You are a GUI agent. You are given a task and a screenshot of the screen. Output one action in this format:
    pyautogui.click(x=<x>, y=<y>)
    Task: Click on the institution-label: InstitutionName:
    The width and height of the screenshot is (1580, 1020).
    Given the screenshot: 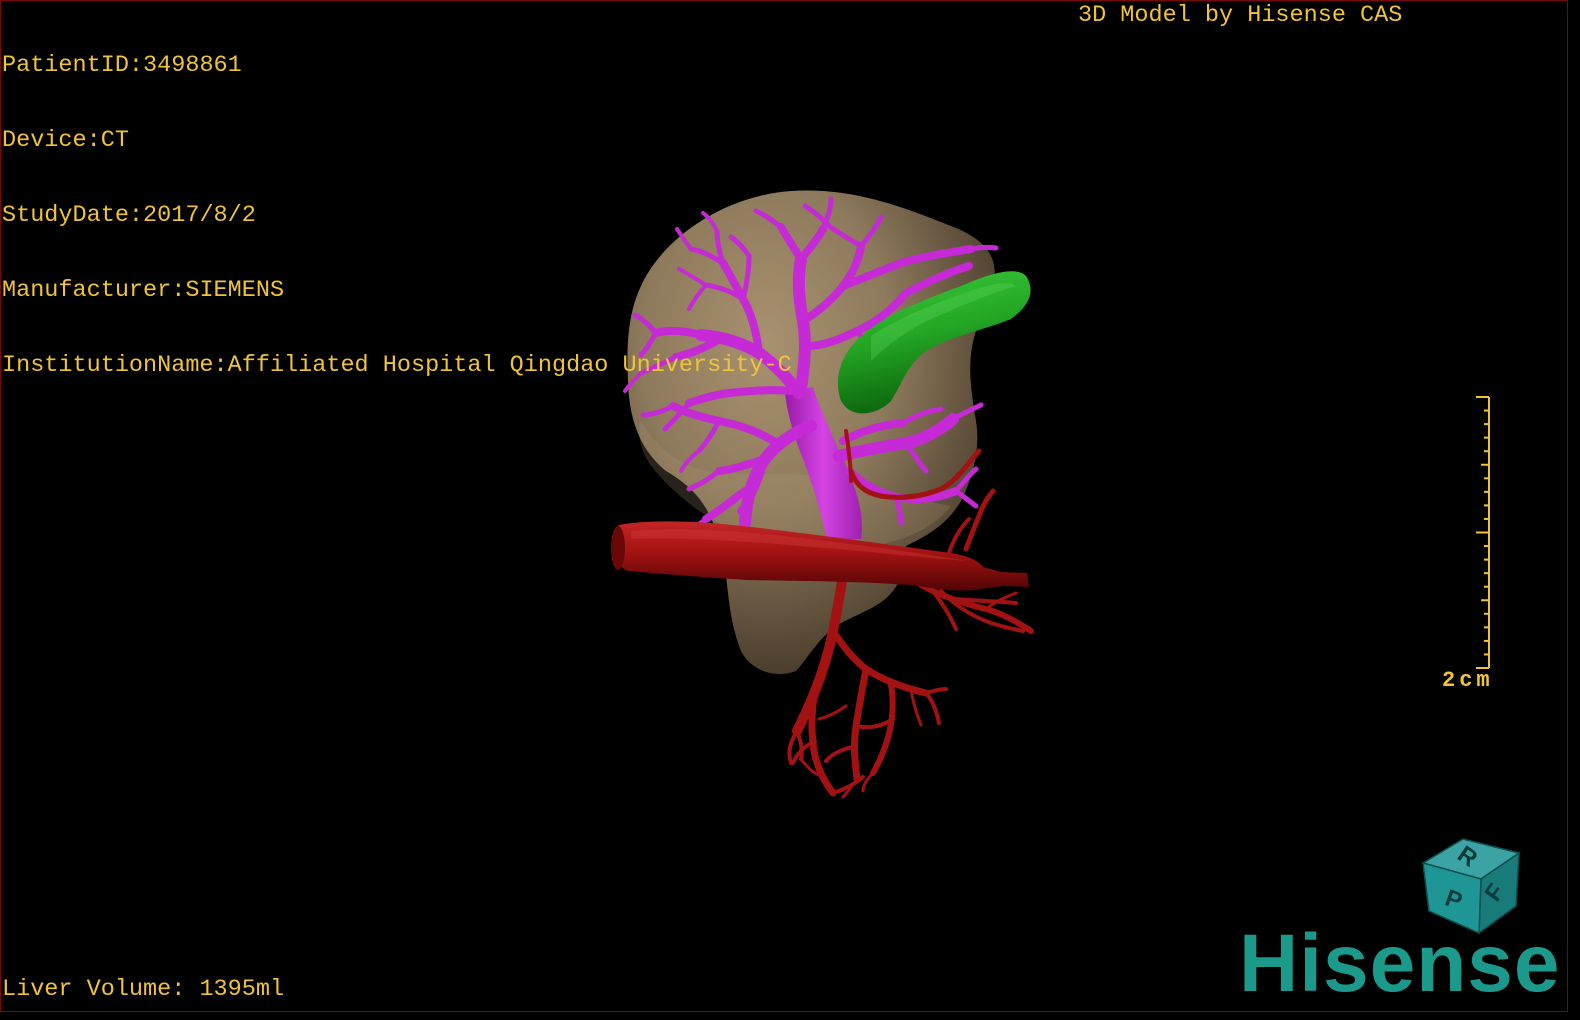 What is the action you would take?
    pyautogui.click(x=115, y=365)
    